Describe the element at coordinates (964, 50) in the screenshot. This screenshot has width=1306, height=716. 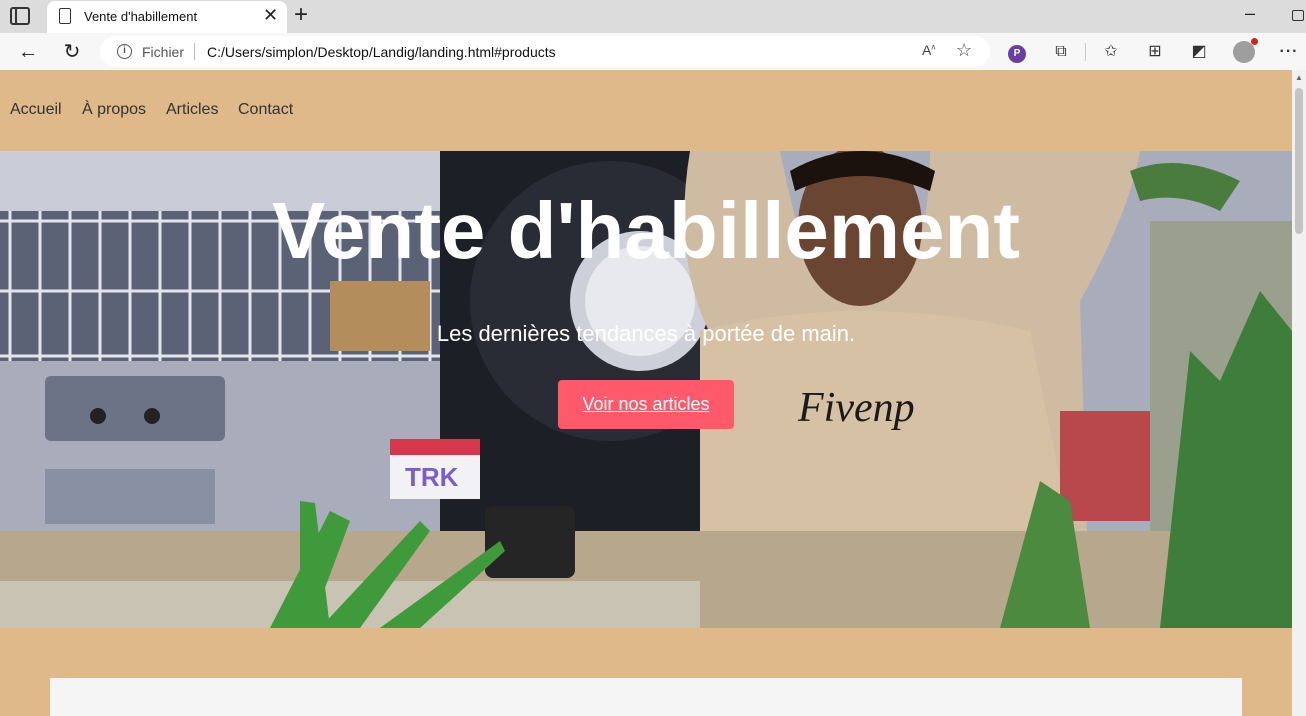
I see `add-favorite-icon: ☆` at that location.